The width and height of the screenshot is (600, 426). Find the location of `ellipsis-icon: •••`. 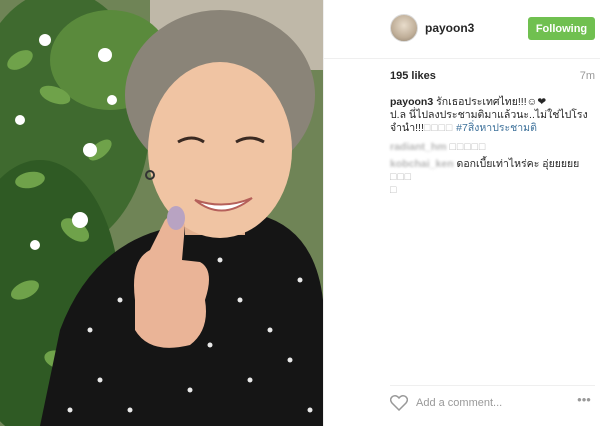

ellipsis-icon: ••• is located at coordinates (584, 401).